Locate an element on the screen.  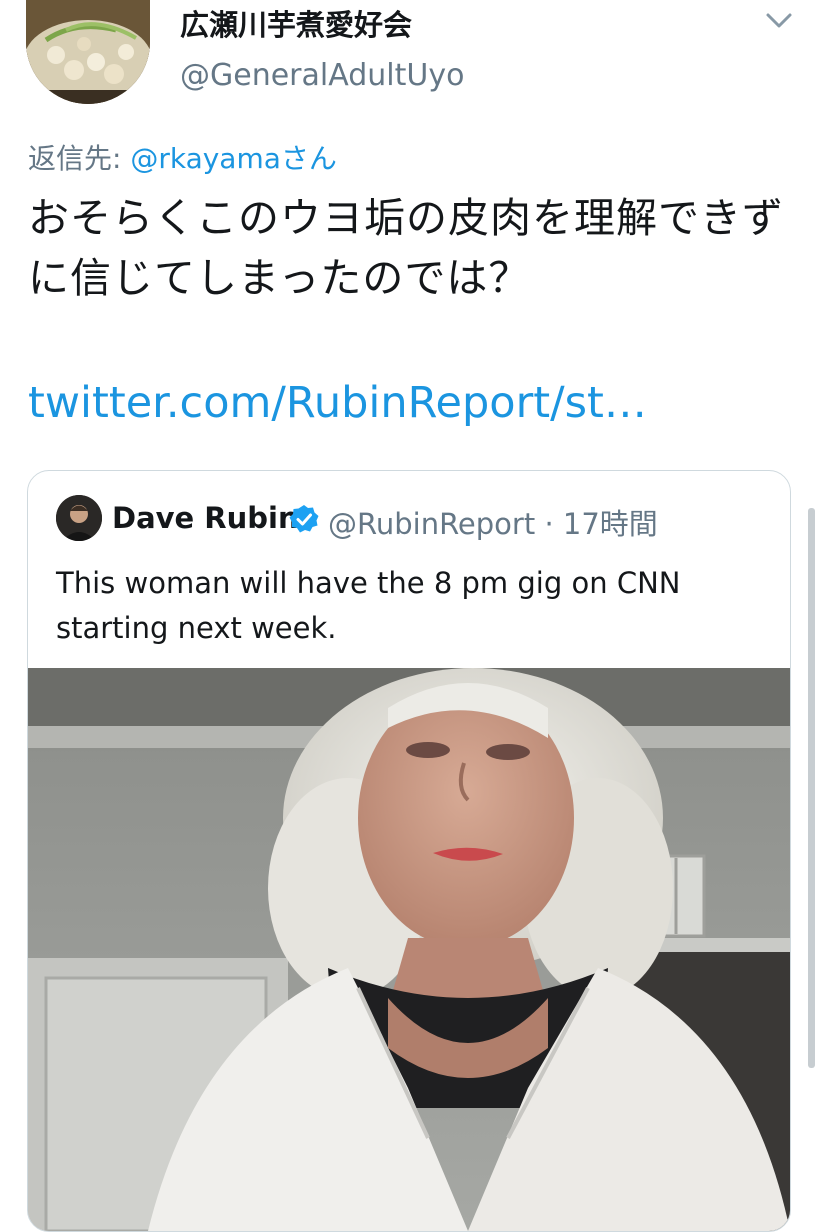
quoted-timestamp: · 17時間 is located at coordinates (600, 524).